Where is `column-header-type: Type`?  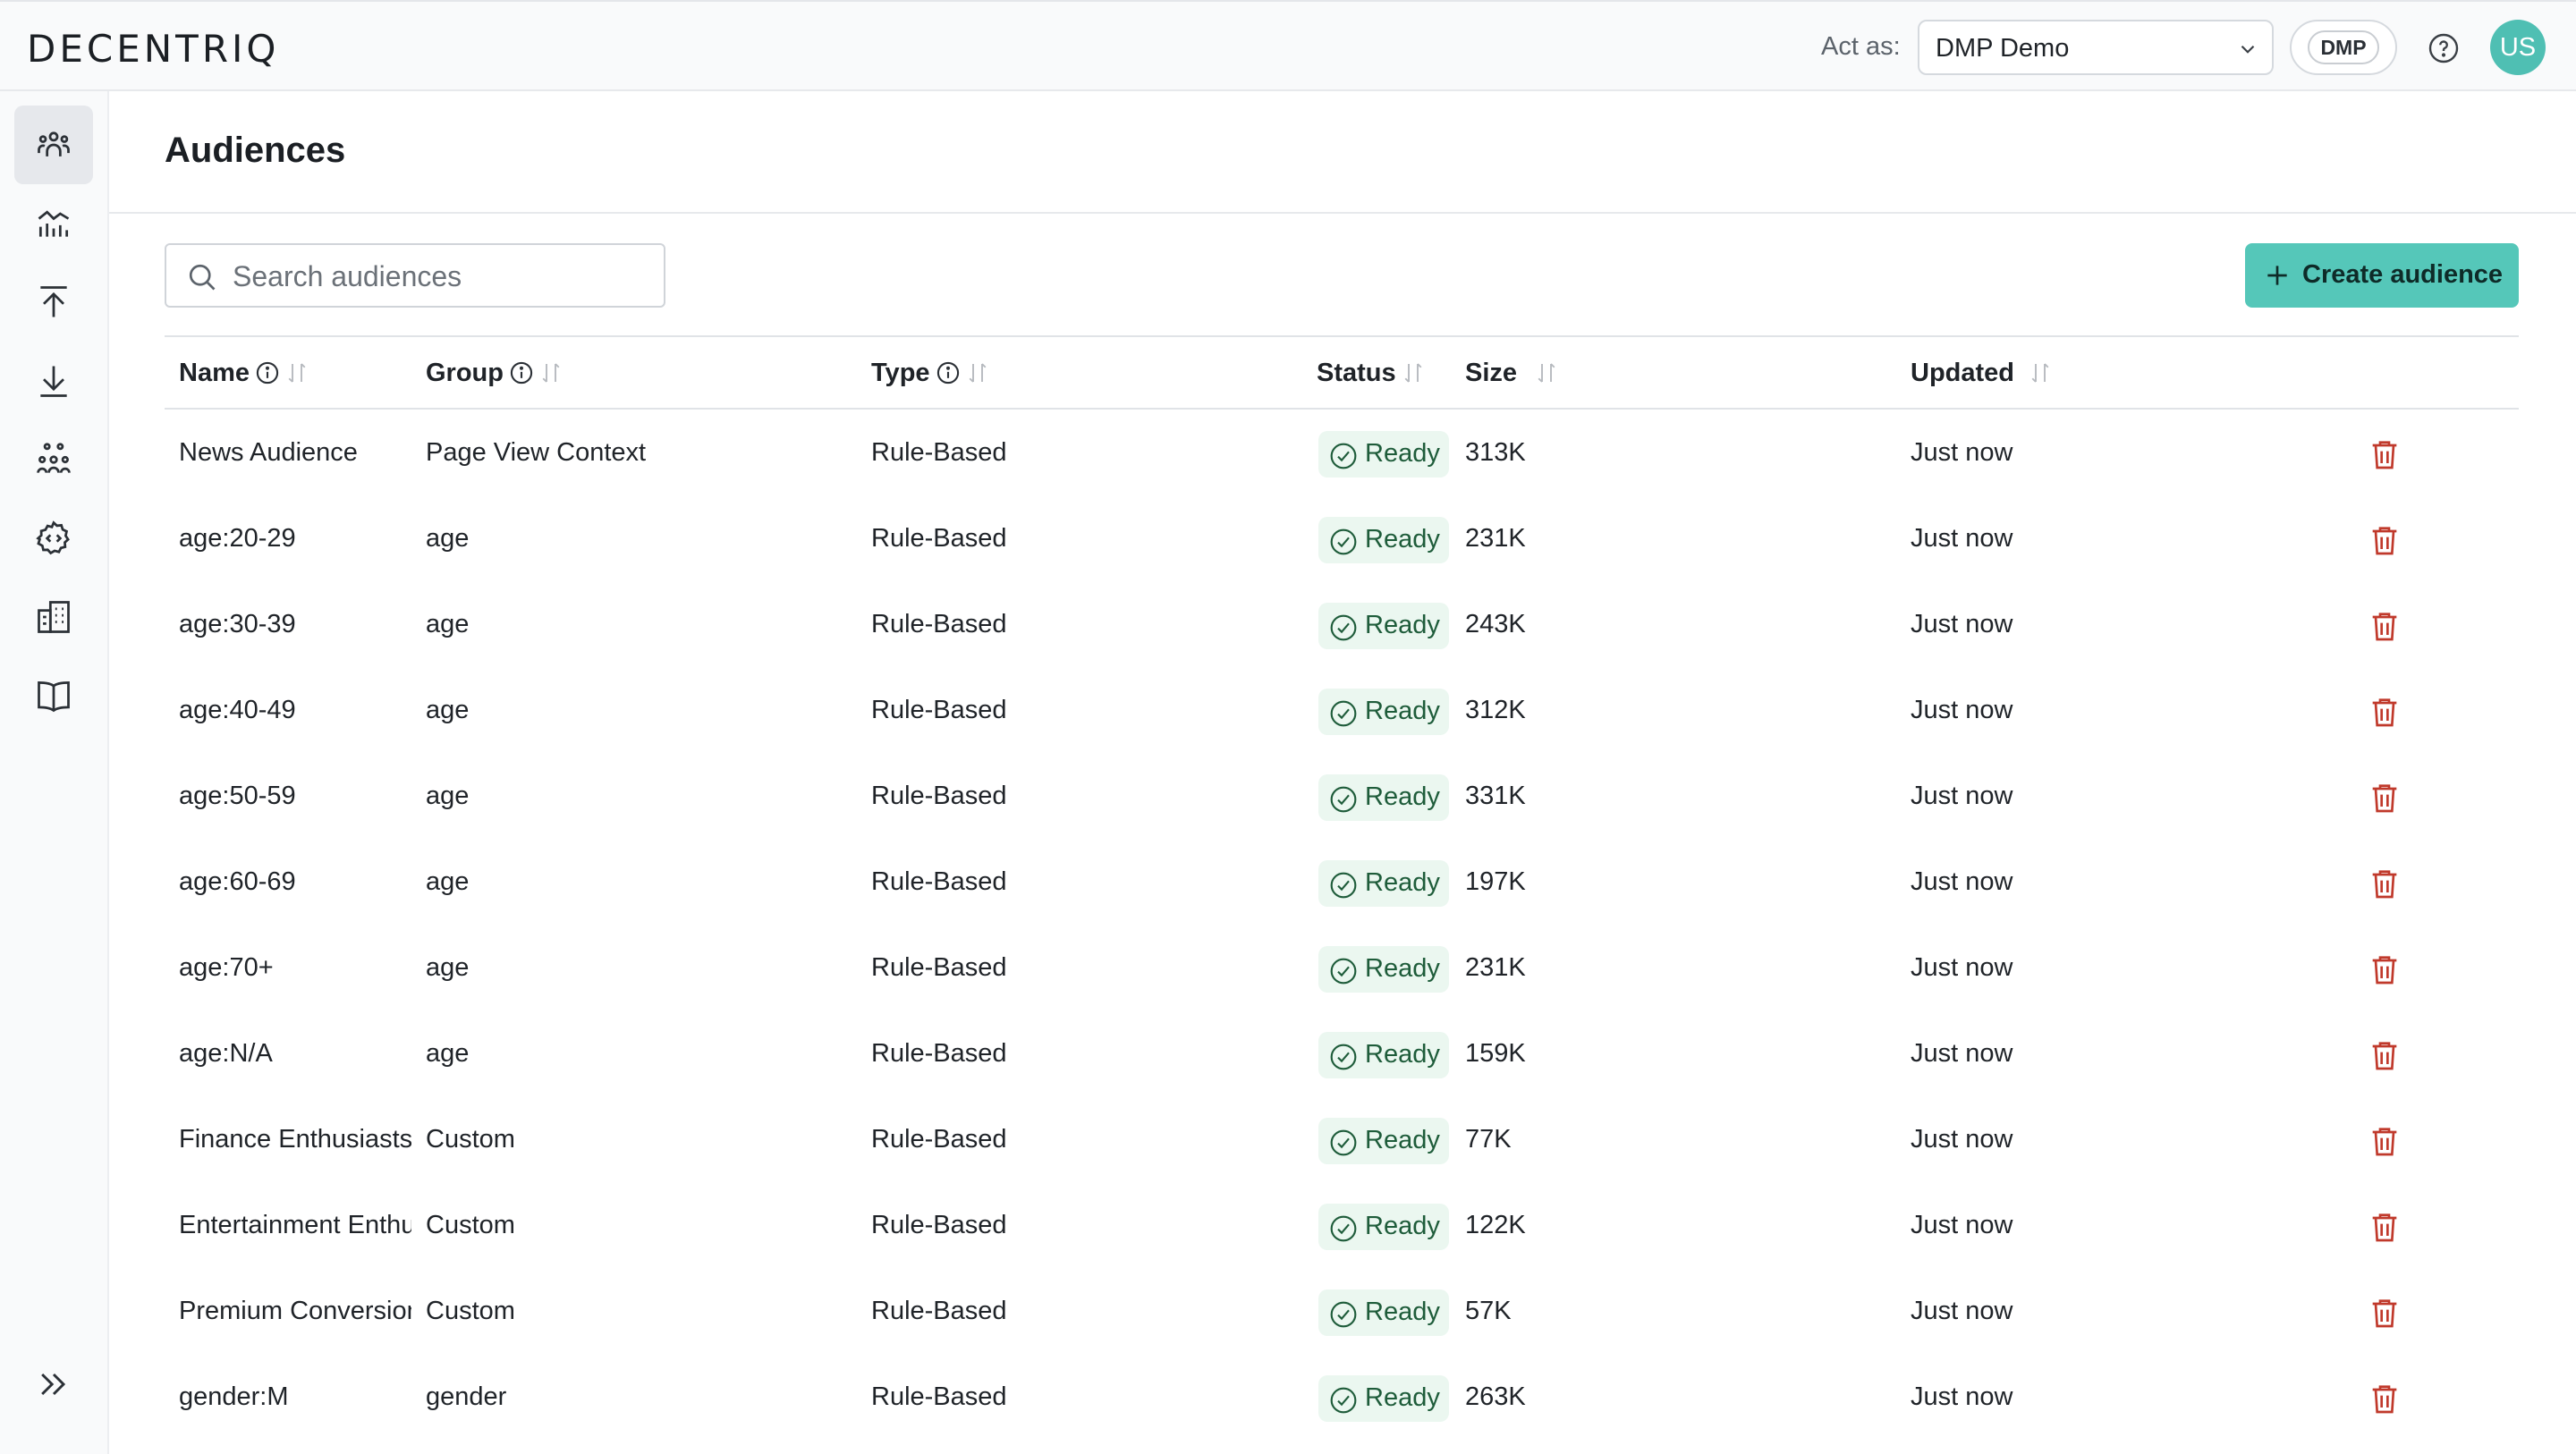
column-header-type: Type is located at coordinates (931, 375).